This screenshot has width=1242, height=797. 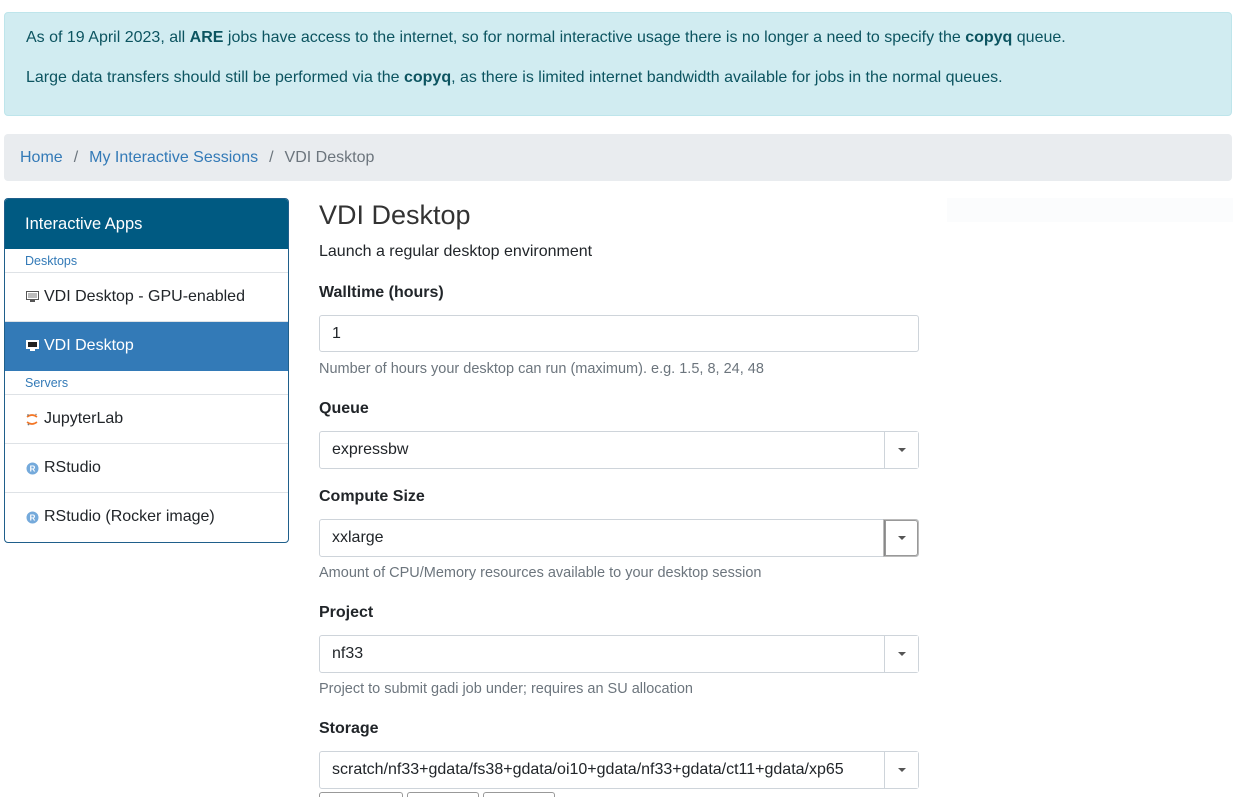 I want to click on breadcrumb: Home / My Interactive Sessions / VDI Desktop, so click(x=618, y=157).